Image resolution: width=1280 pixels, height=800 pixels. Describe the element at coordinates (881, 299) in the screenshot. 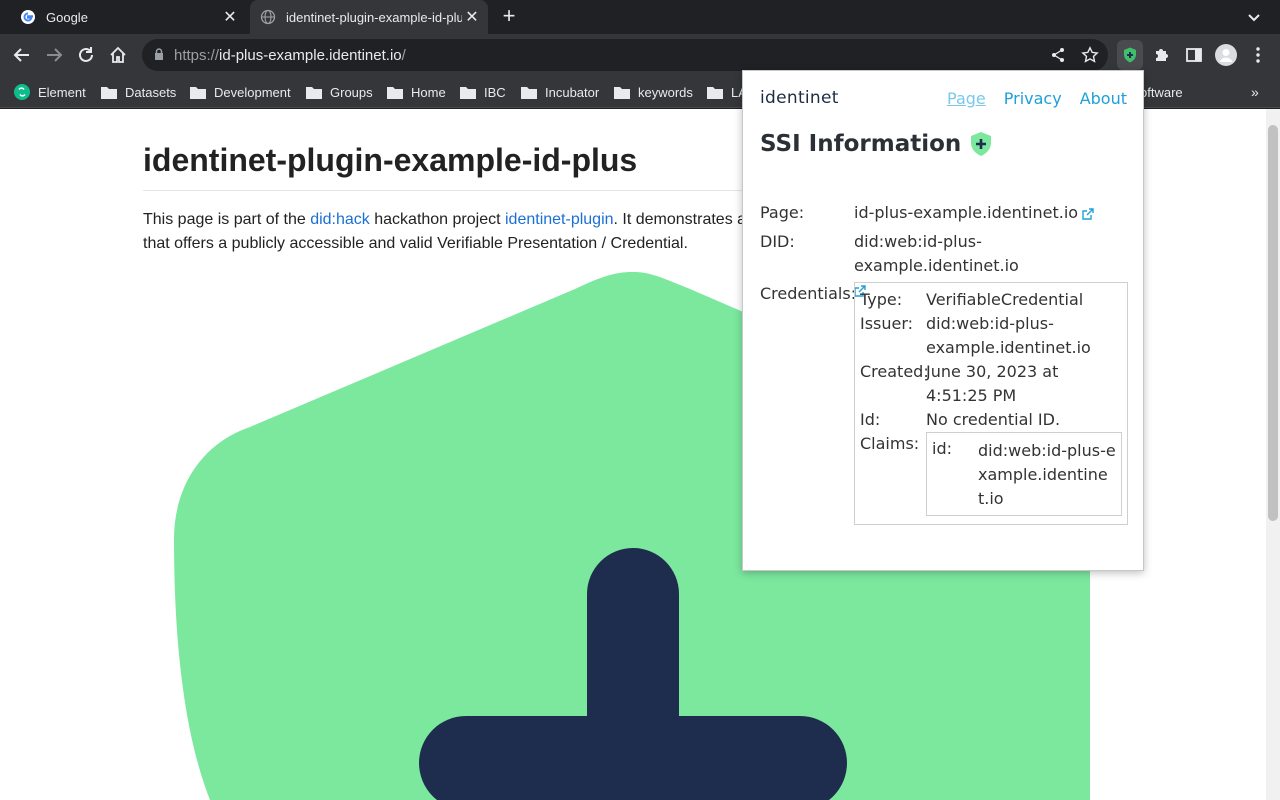

I see `cred-type-label: Type:` at that location.